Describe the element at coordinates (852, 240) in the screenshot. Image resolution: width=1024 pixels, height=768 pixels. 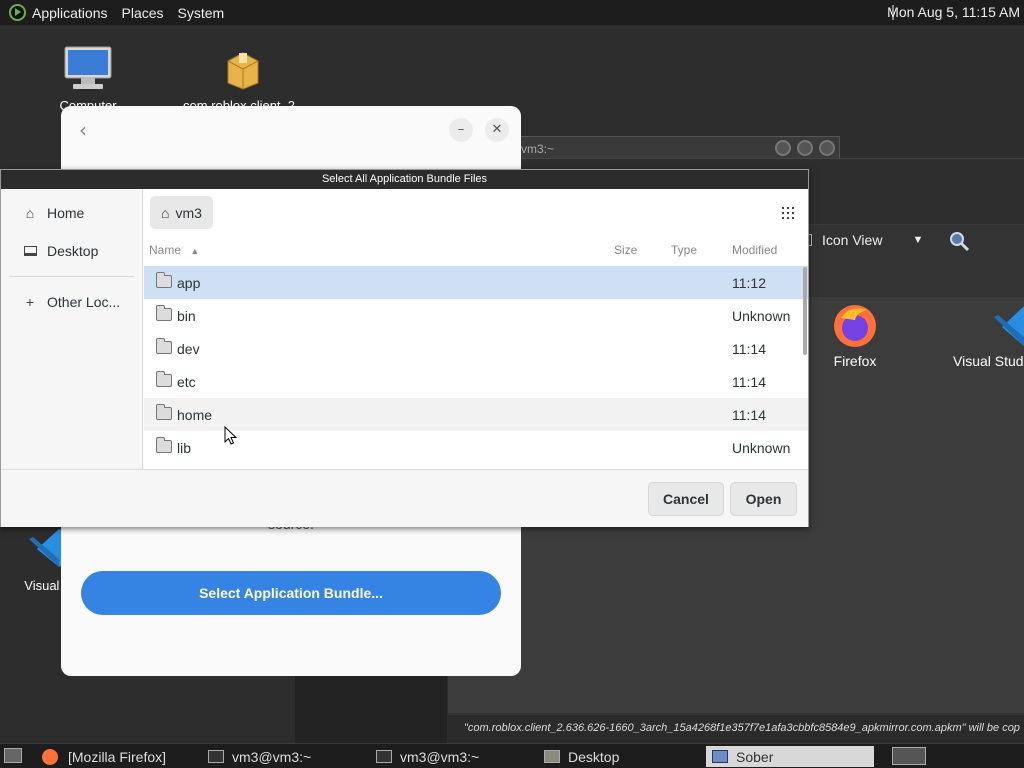
I see `view-mode-label: Icon View` at that location.